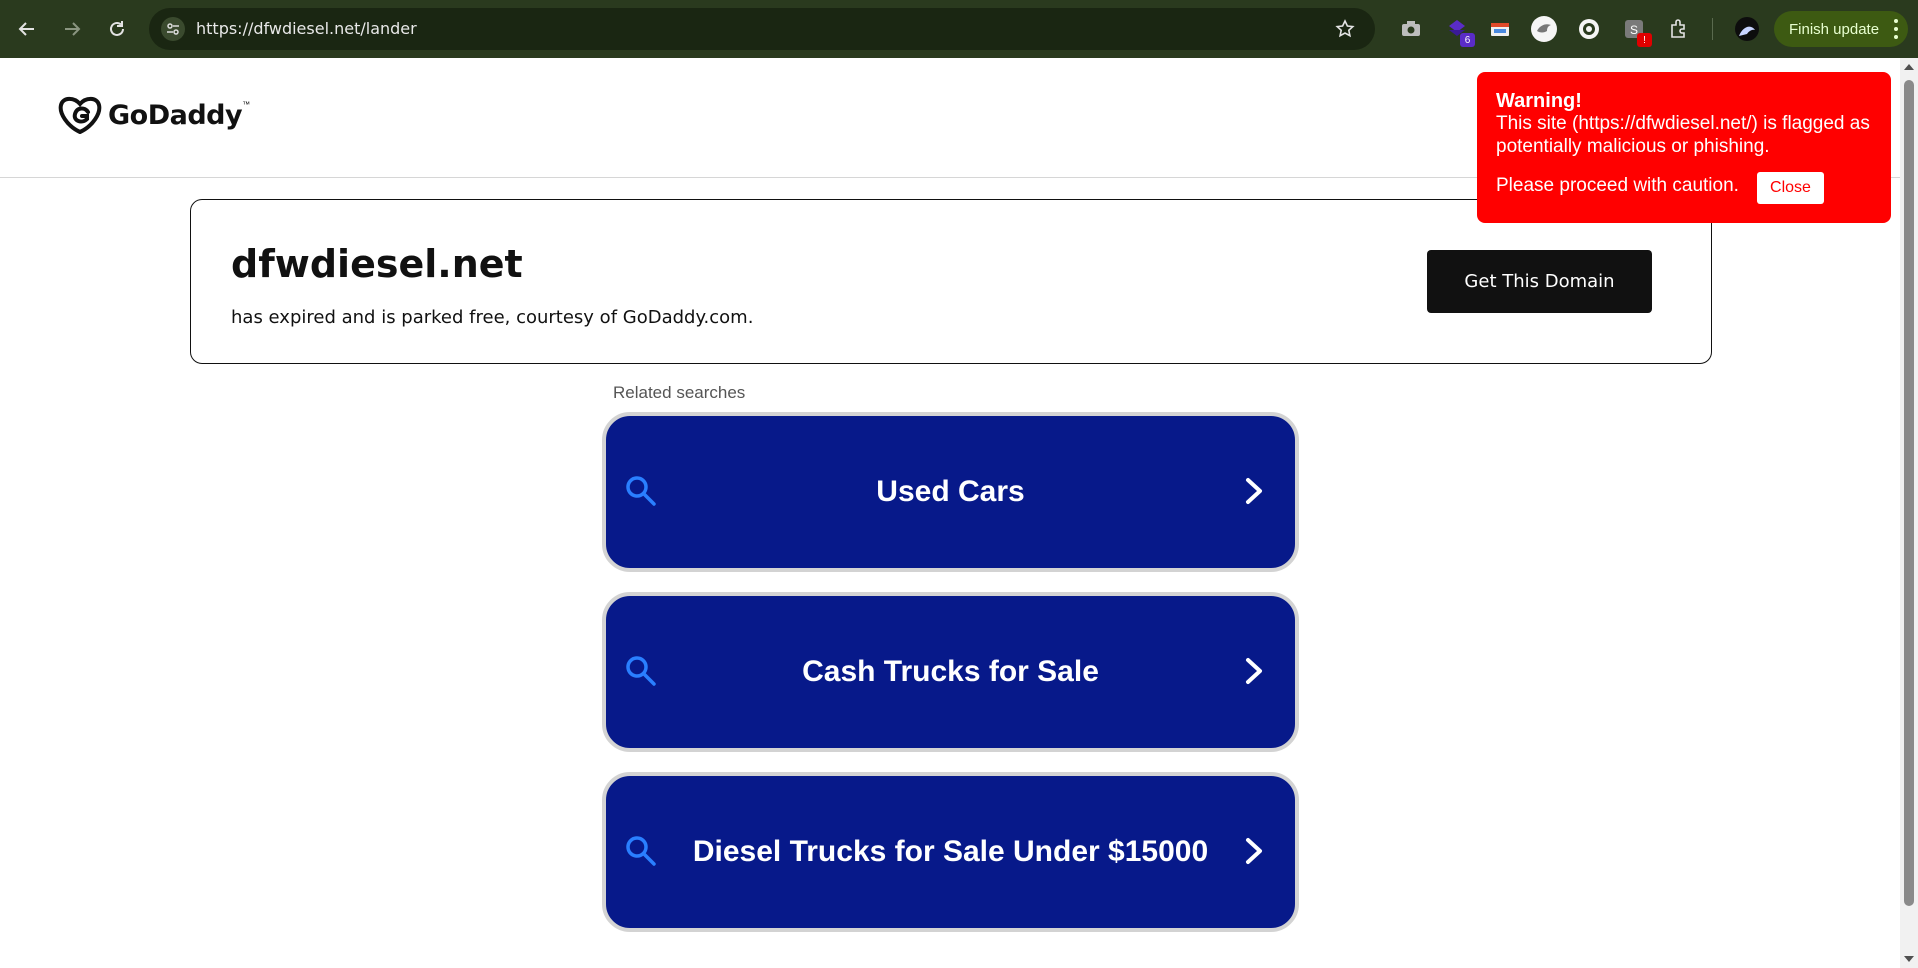 The height and width of the screenshot is (968, 1918). What do you see at coordinates (1834, 29) in the screenshot?
I see `finish-update-label: Finish update` at bounding box center [1834, 29].